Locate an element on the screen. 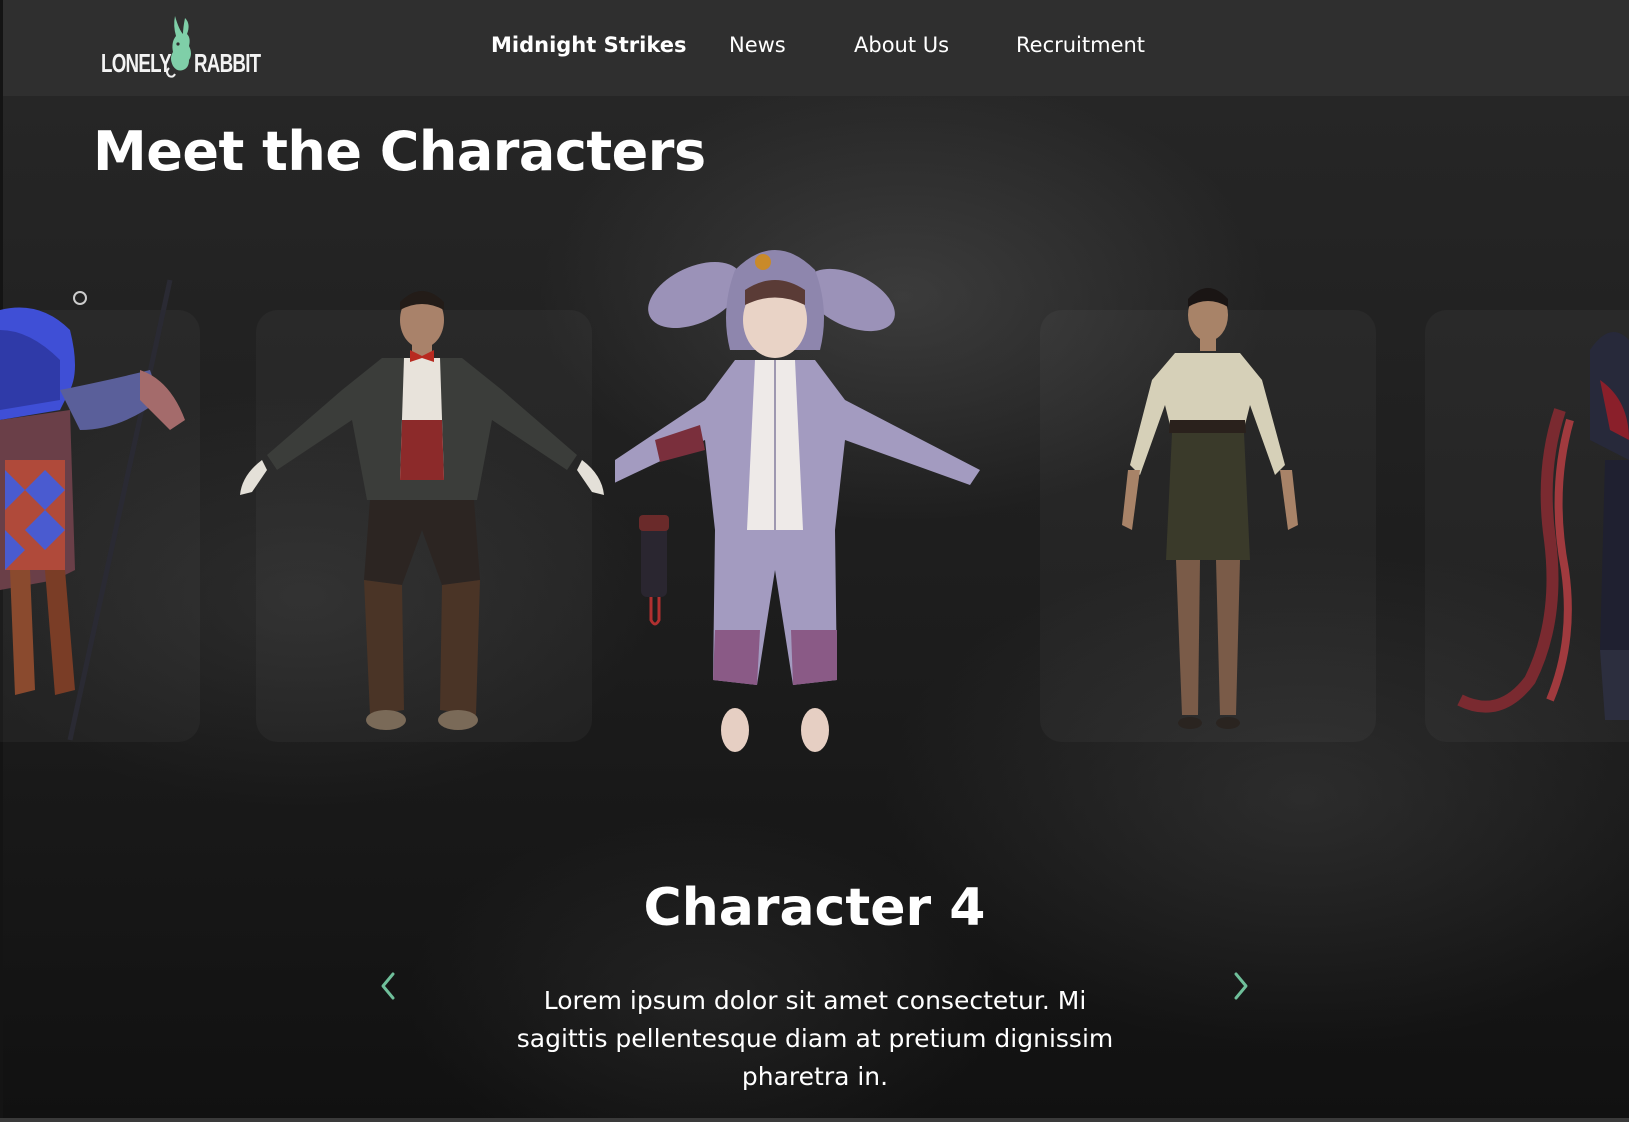 The height and width of the screenshot is (1122, 1629). page-bottom-edge is located at coordinates (814, 1120).